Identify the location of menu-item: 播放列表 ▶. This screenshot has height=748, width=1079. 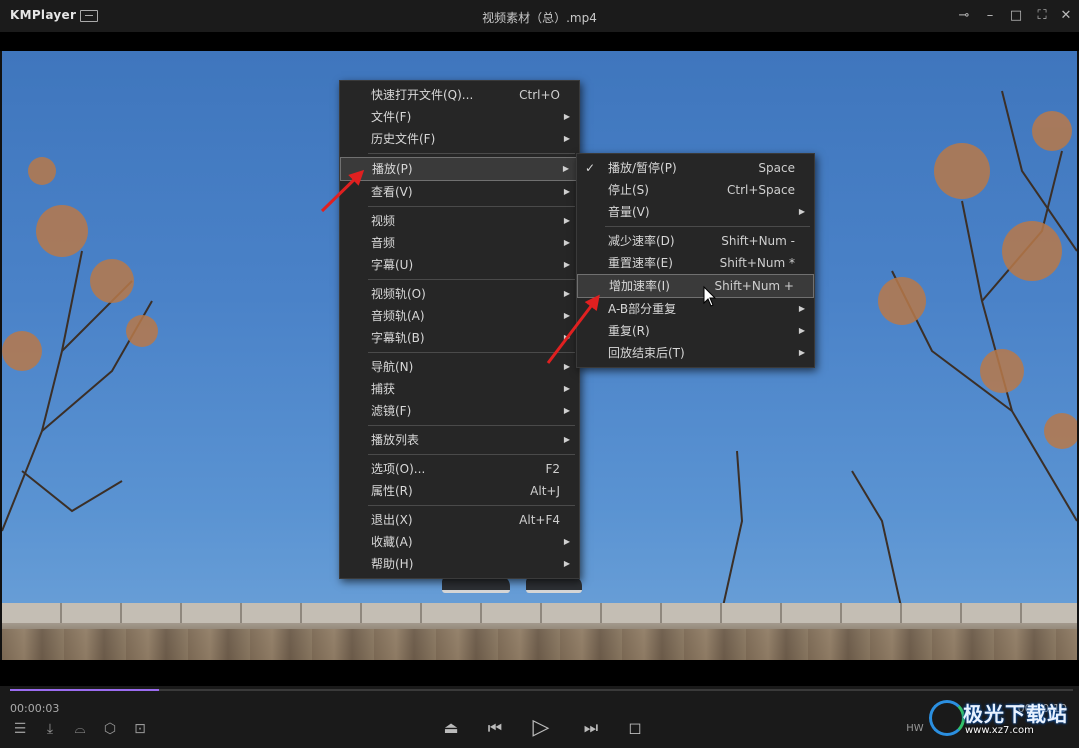
(459, 440).